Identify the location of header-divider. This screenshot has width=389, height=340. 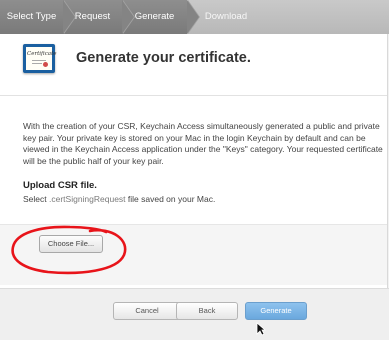
(193, 95).